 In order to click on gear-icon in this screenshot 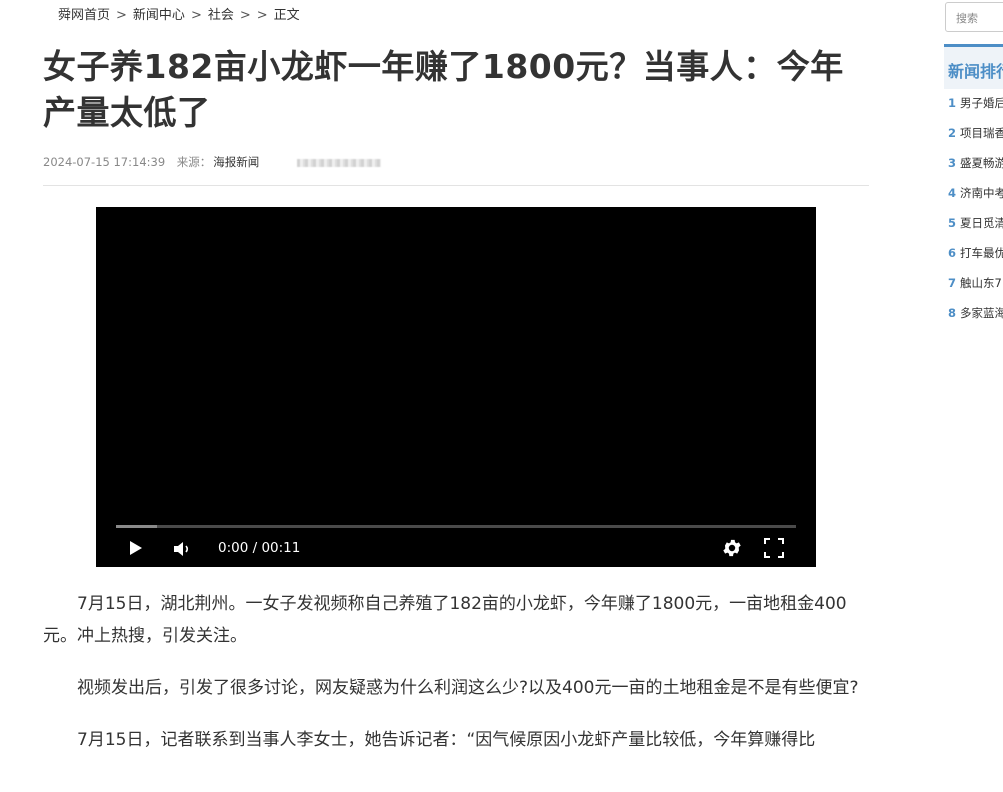, I will do `click(732, 550)`.